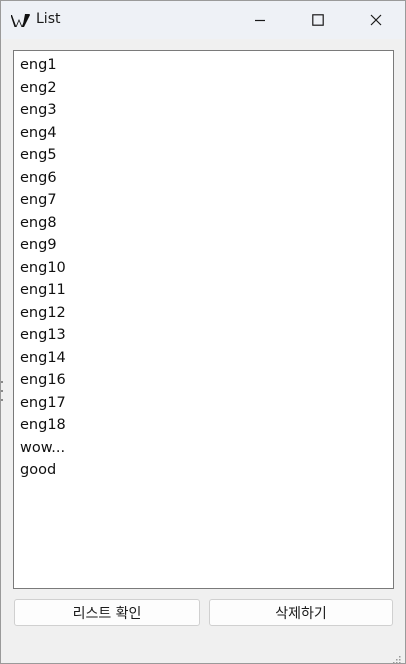  I want to click on left-resize-grip, so click(2, 391).